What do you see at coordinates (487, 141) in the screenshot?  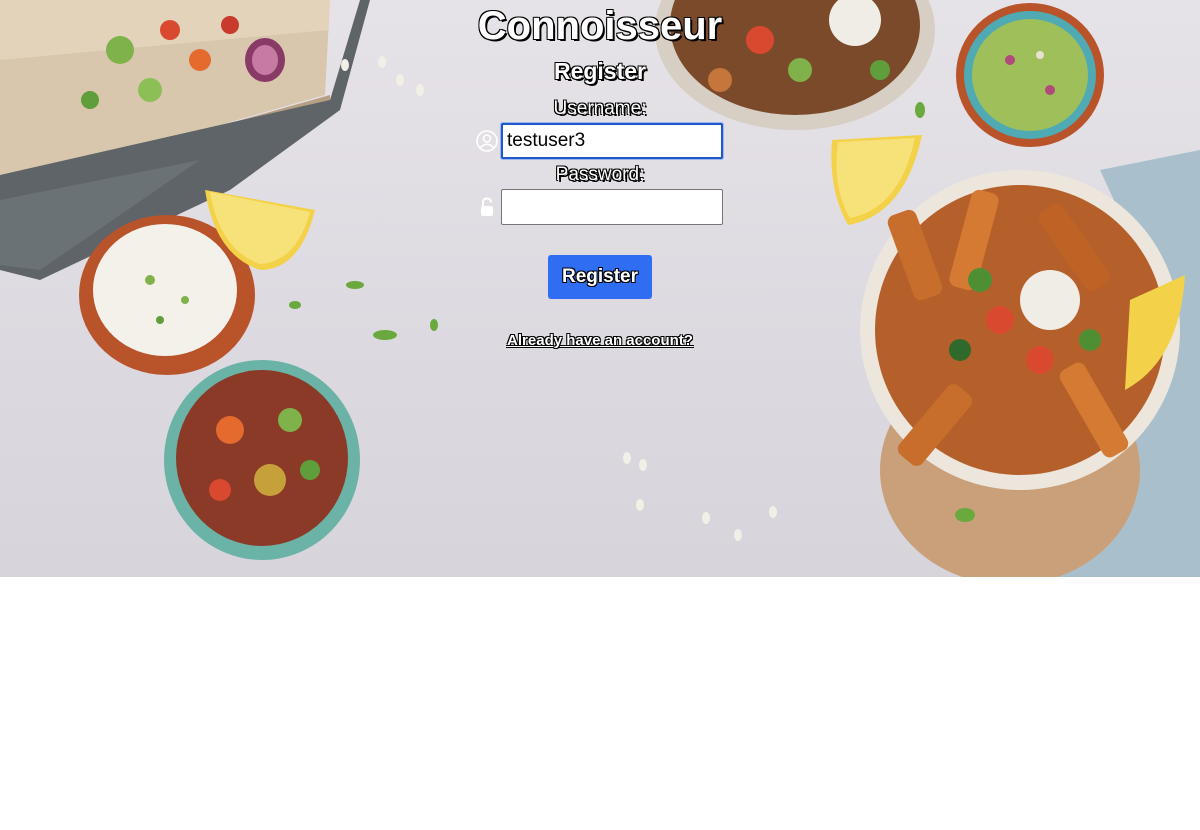 I see `user-icon` at bounding box center [487, 141].